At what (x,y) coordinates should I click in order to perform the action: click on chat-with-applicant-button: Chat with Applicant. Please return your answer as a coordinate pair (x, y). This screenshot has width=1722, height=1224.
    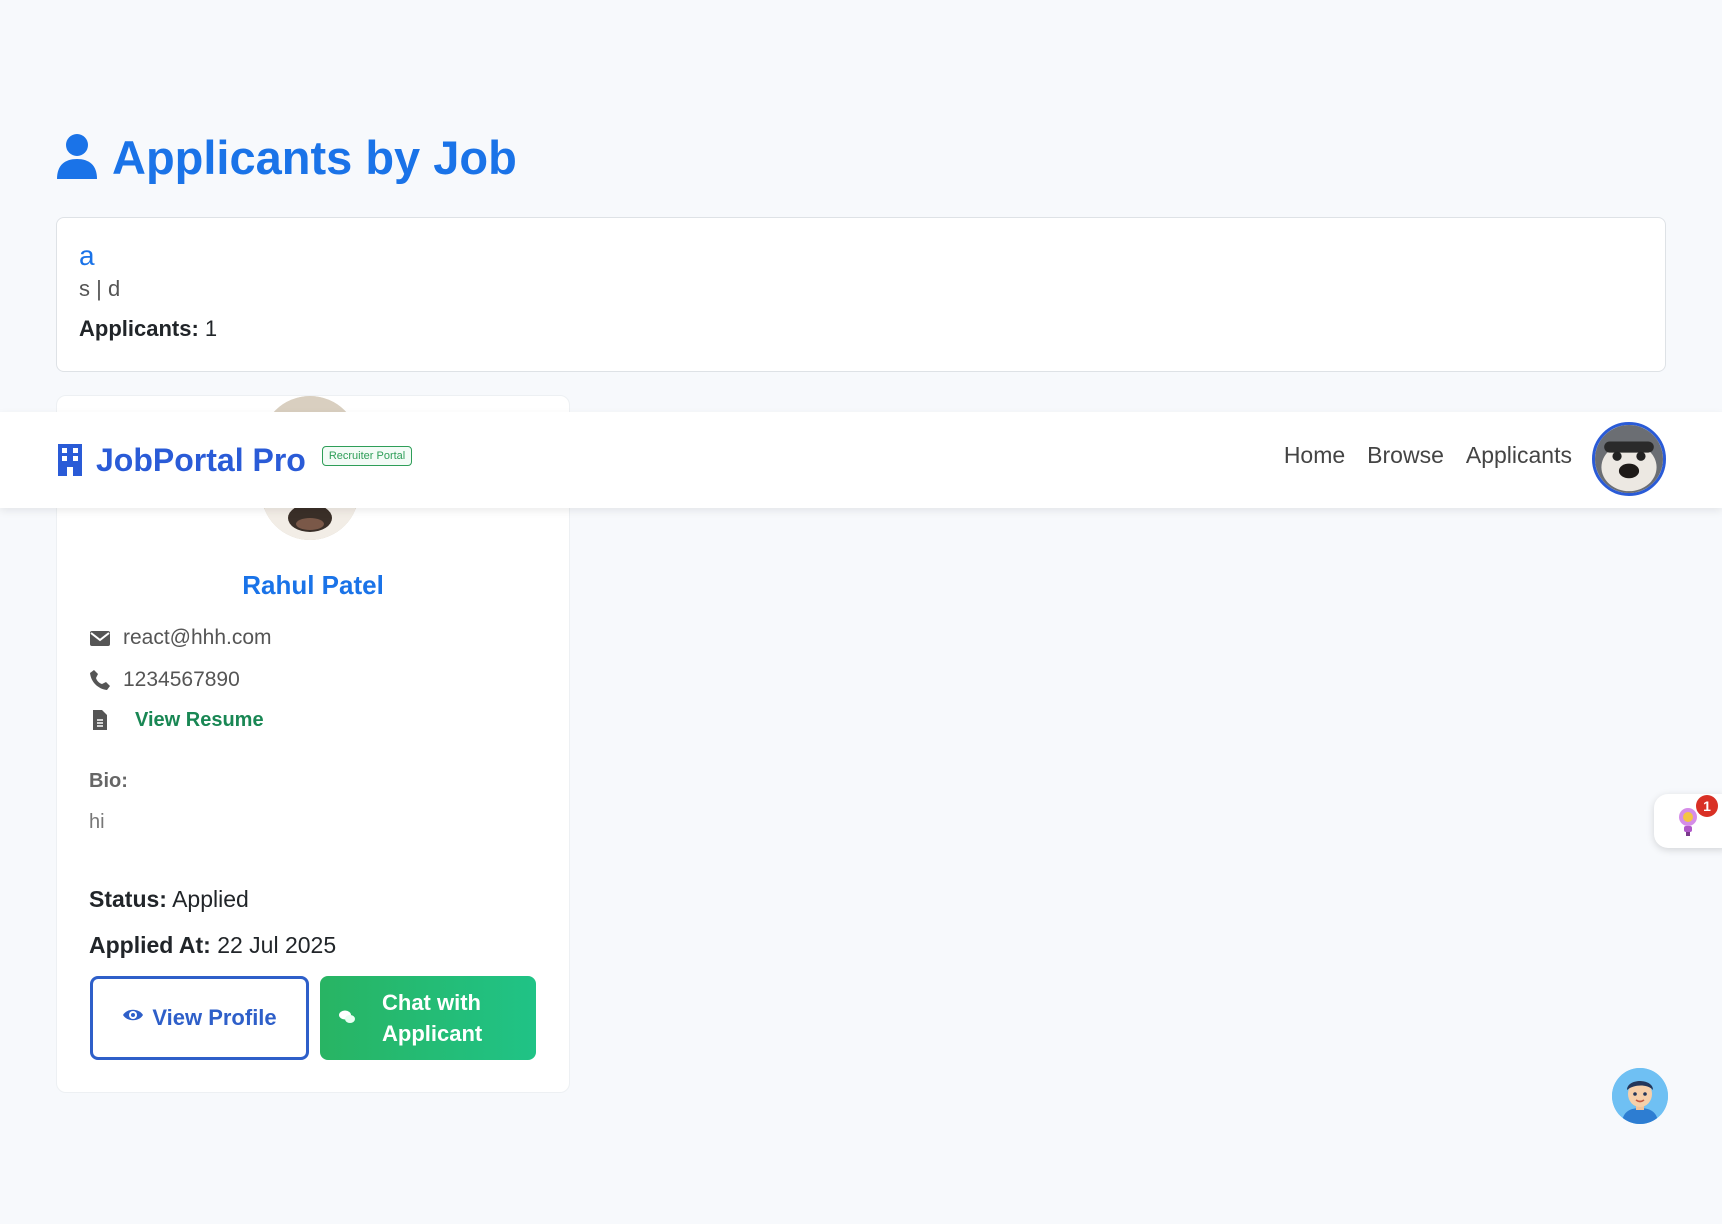
    Looking at the image, I should click on (428, 1018).